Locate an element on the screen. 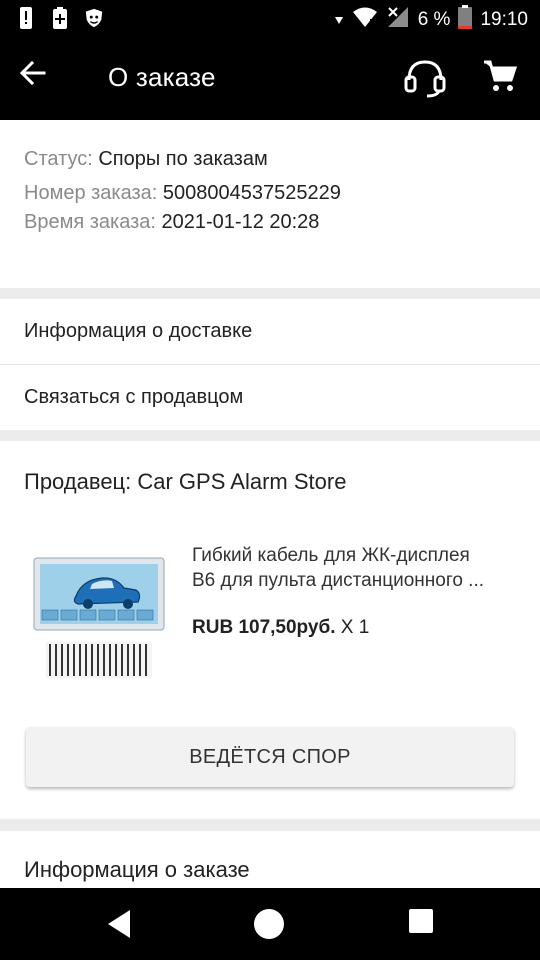 Image resolution: width=540 pixels, height=960 pixels. status-label: Статус: is located at coordinates (58, 159).